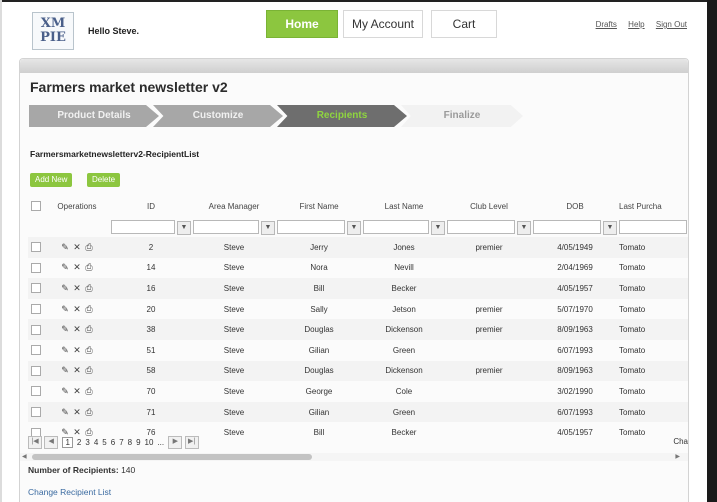  I want to click on table-row: ✎ ✕ ⎙ 71 Steve Gilian Green 6/07/1993 Tomato, so click(358, 412).